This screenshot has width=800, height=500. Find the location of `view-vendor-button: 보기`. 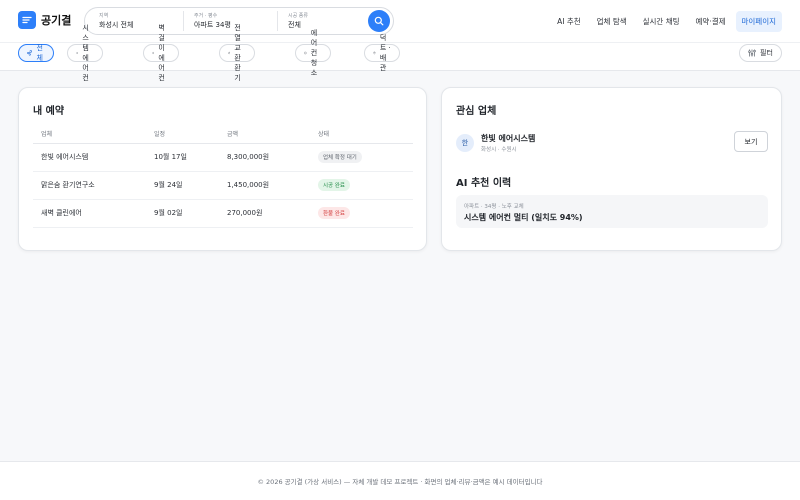

view-vendor-button: 보기 is located at coordinates (751, 141).